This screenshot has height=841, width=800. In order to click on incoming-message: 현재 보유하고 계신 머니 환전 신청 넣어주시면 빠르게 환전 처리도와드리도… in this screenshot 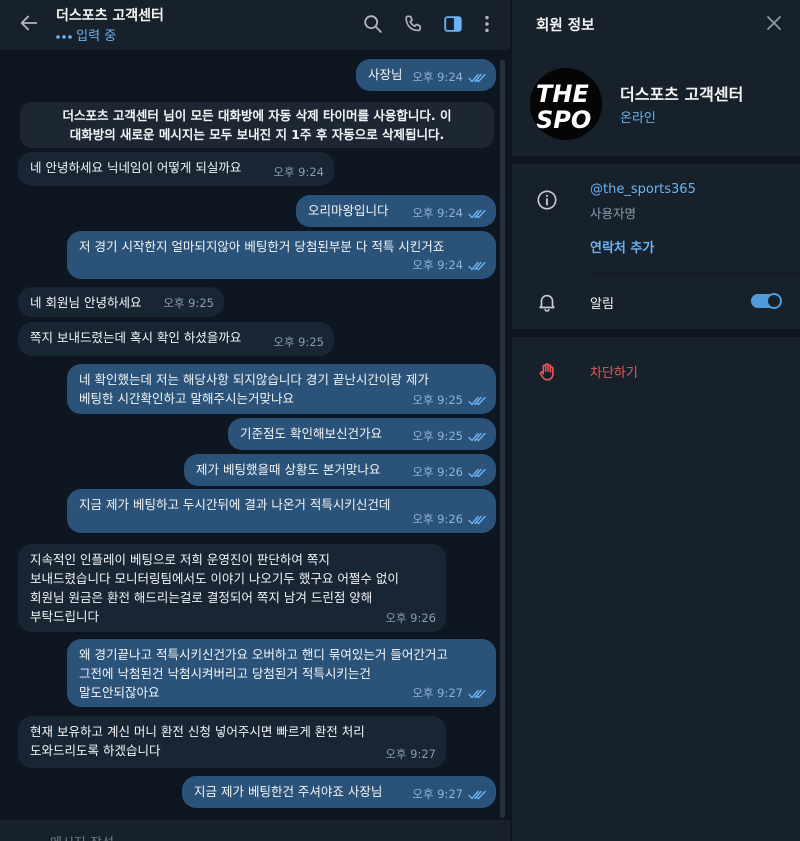, I will do `click(232, 742)`.